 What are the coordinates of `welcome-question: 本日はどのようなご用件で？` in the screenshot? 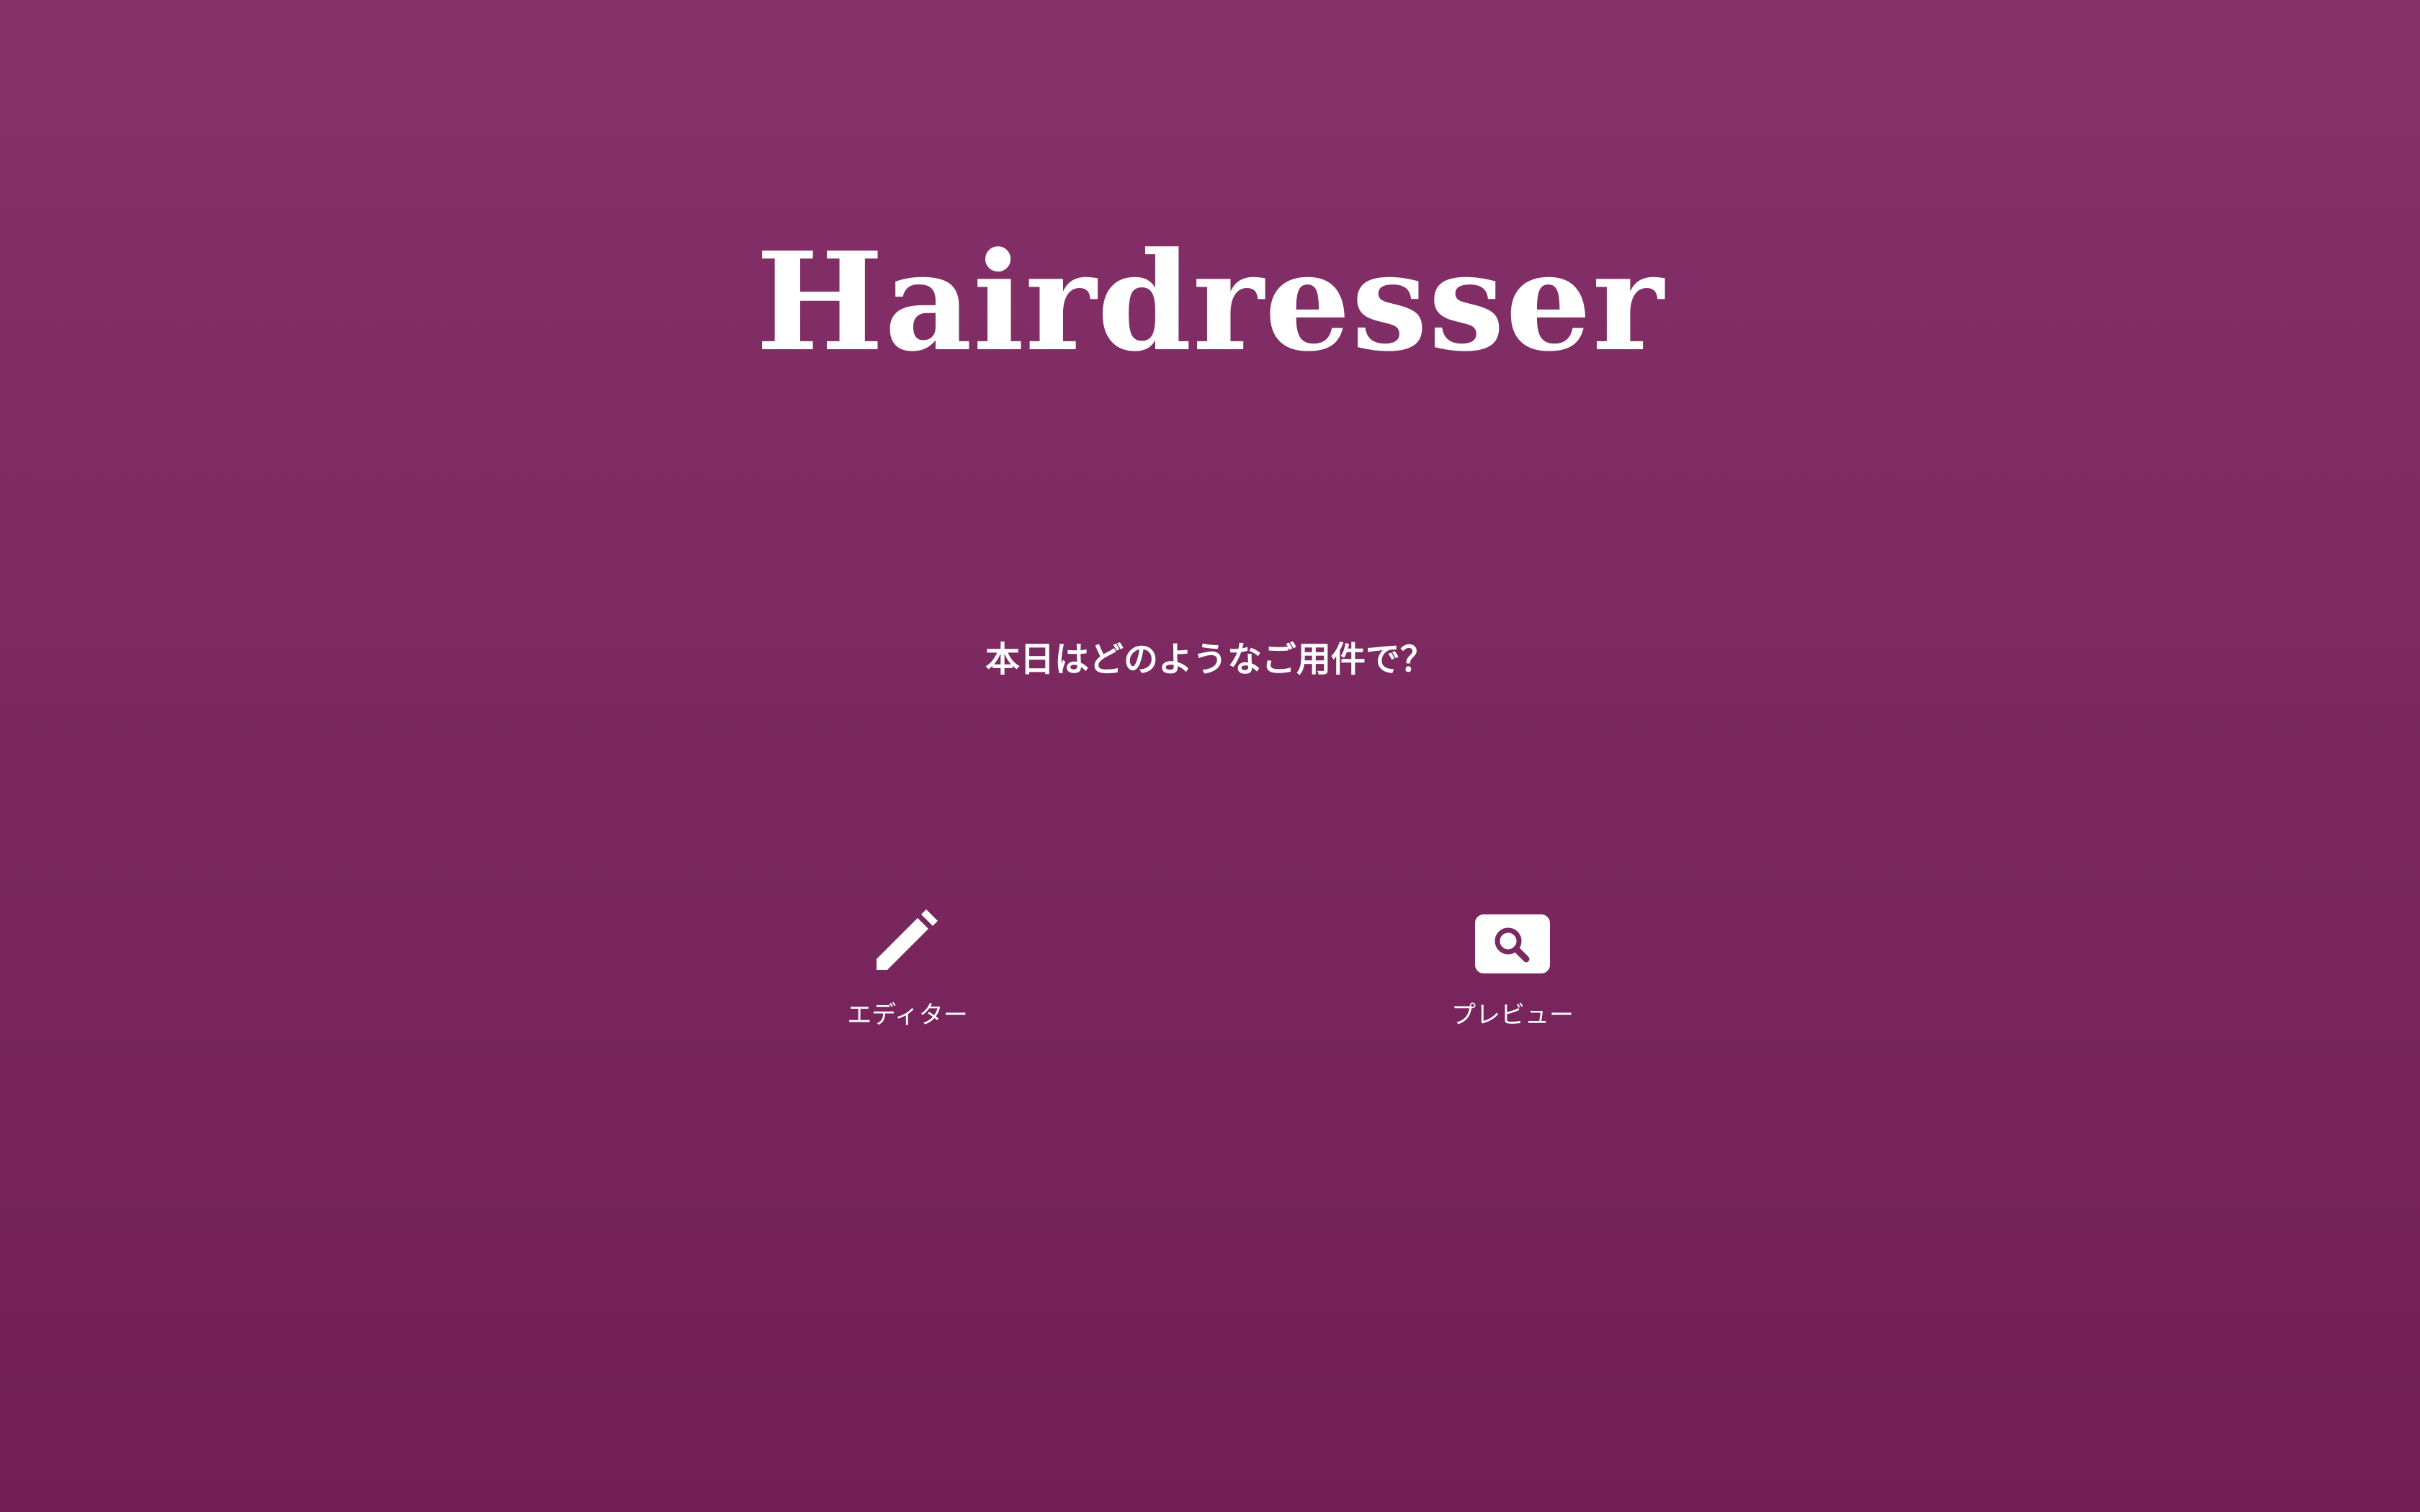 It's located at (1210, 659).